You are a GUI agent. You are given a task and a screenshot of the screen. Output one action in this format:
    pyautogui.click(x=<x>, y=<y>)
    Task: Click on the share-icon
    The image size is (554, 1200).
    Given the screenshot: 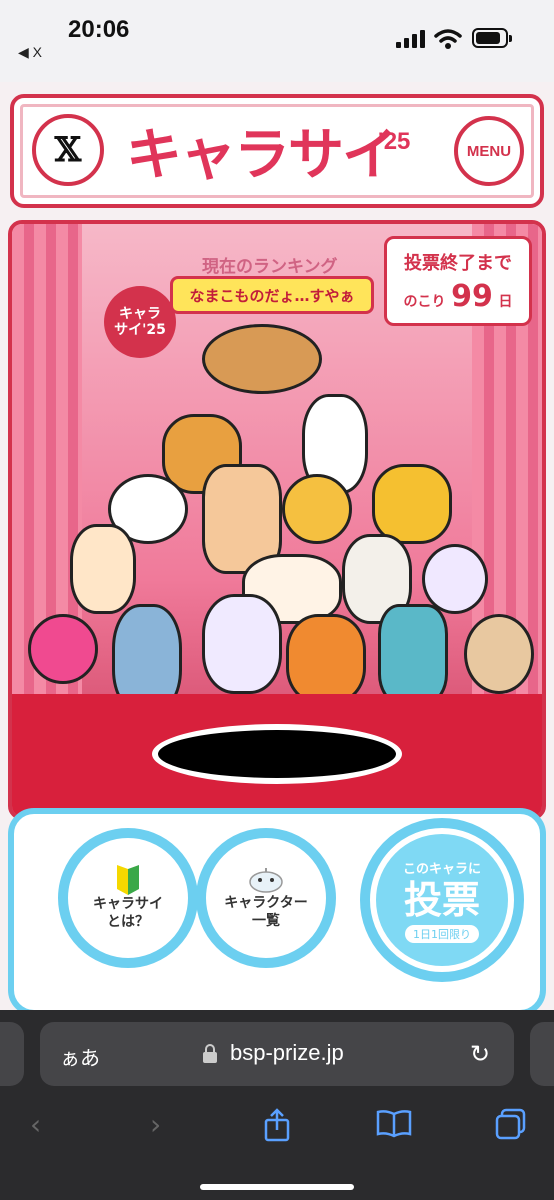 What is the action you would take?
    pyautogui.click(x=277, y=1125)
    